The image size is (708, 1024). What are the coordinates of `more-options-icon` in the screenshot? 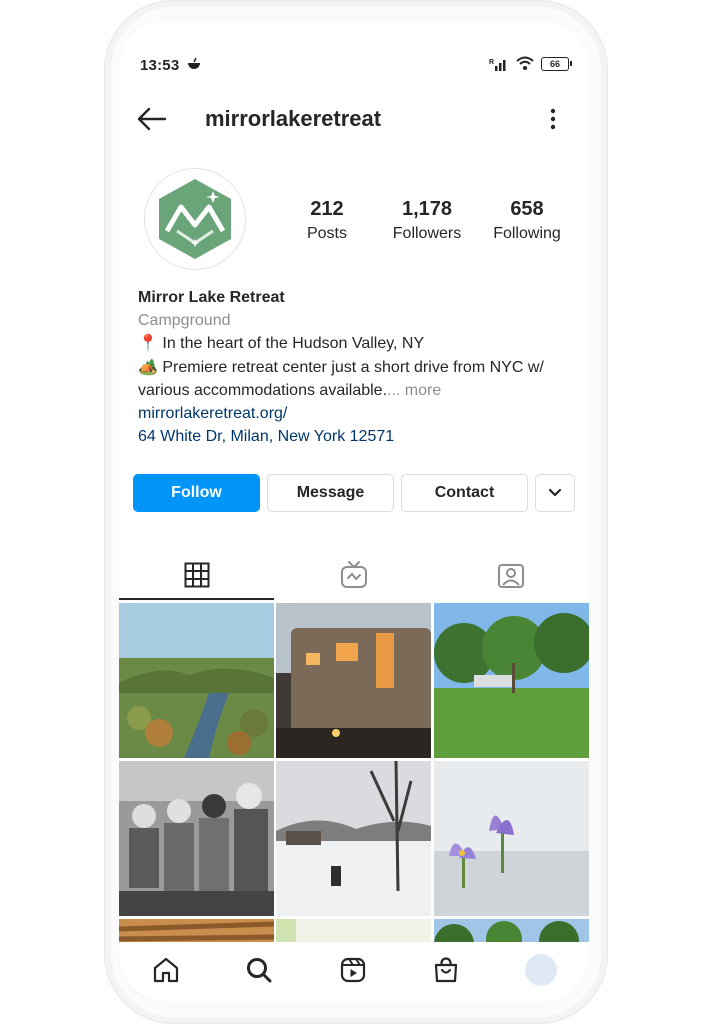 It's located at (553, 119).